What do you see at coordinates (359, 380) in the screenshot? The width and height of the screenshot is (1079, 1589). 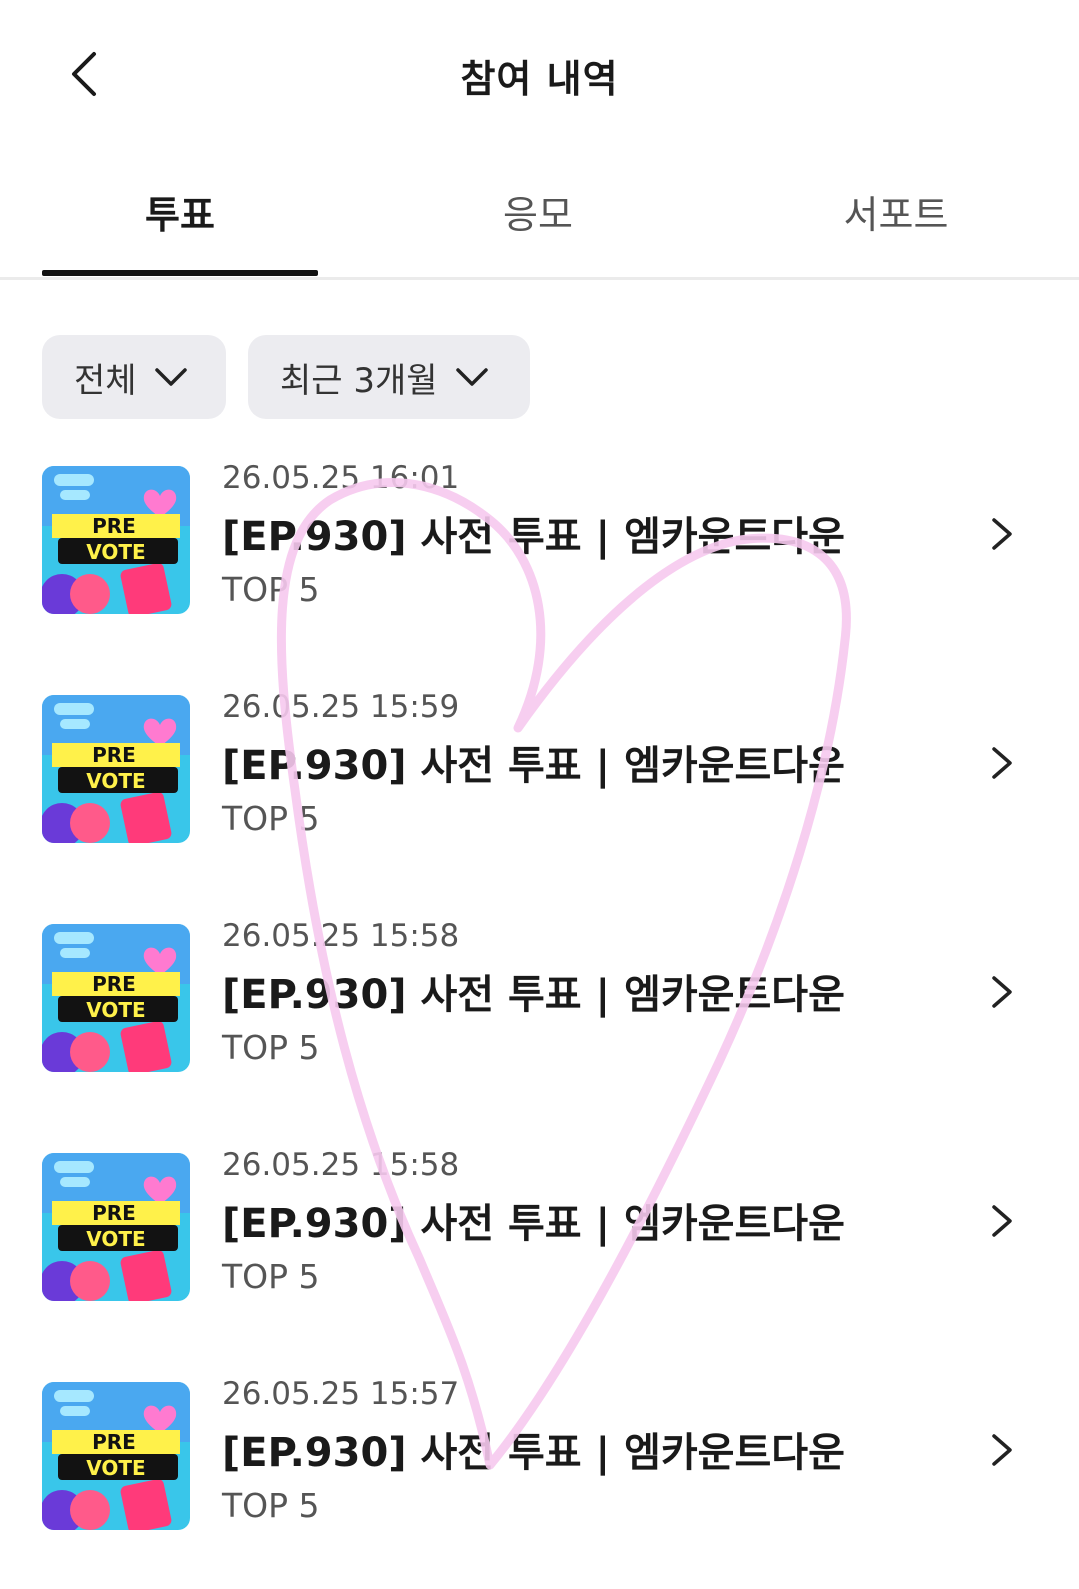 I see `period-filter-label: 최근 3개월` at bounding box center [359, 380].